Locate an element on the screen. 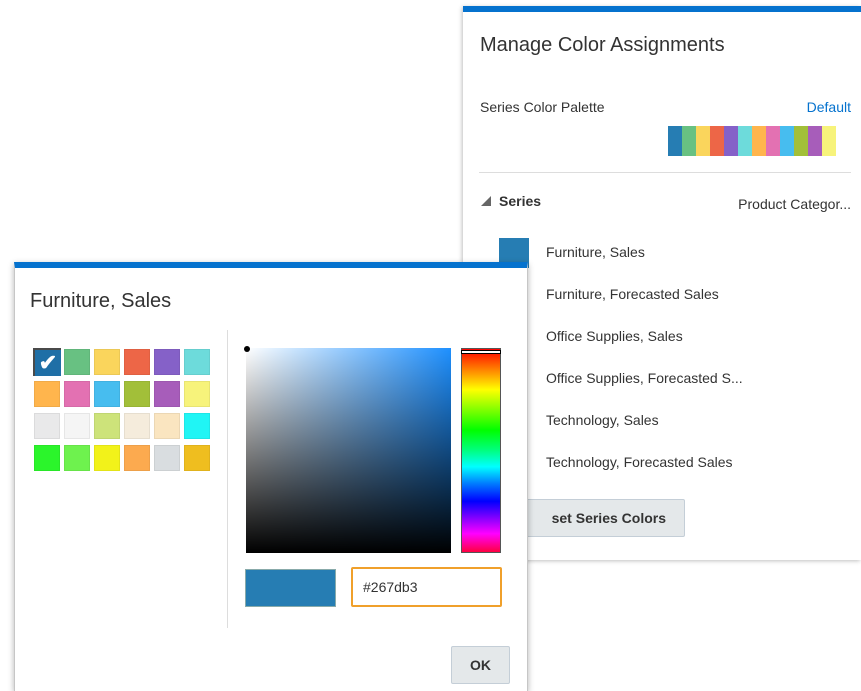 Image resolution: width=861 pixels, height=691 pixels. series-item: Furniture, Forecasted Sales is located at coordinates (644, 300).